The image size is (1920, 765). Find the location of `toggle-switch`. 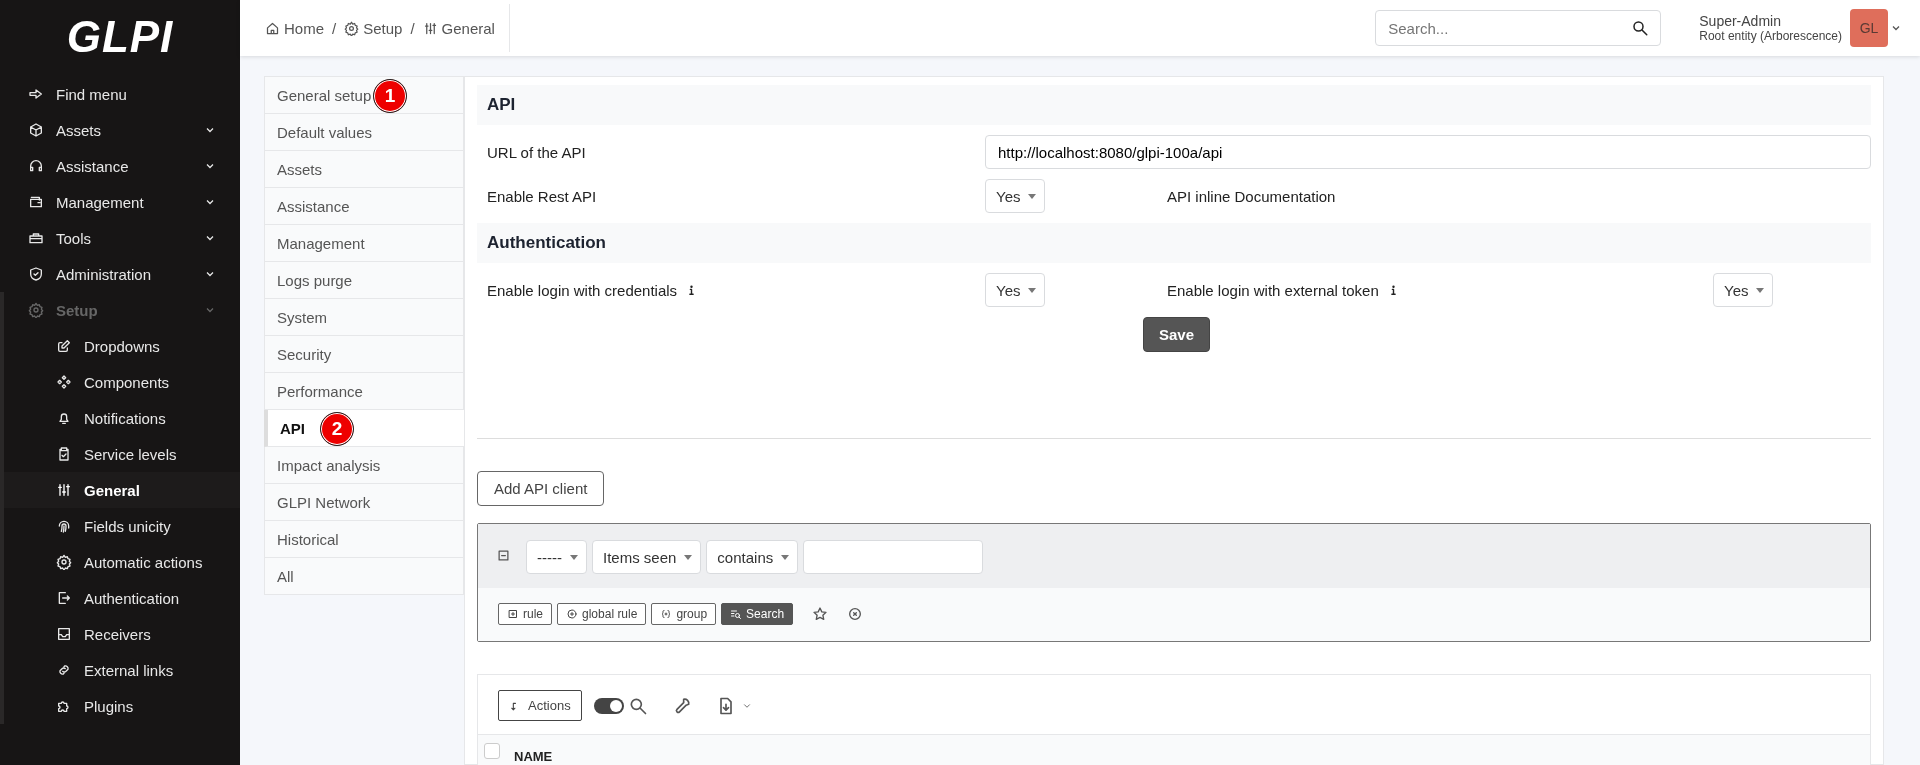

toggle-switch is located at coordinates (608, 705).